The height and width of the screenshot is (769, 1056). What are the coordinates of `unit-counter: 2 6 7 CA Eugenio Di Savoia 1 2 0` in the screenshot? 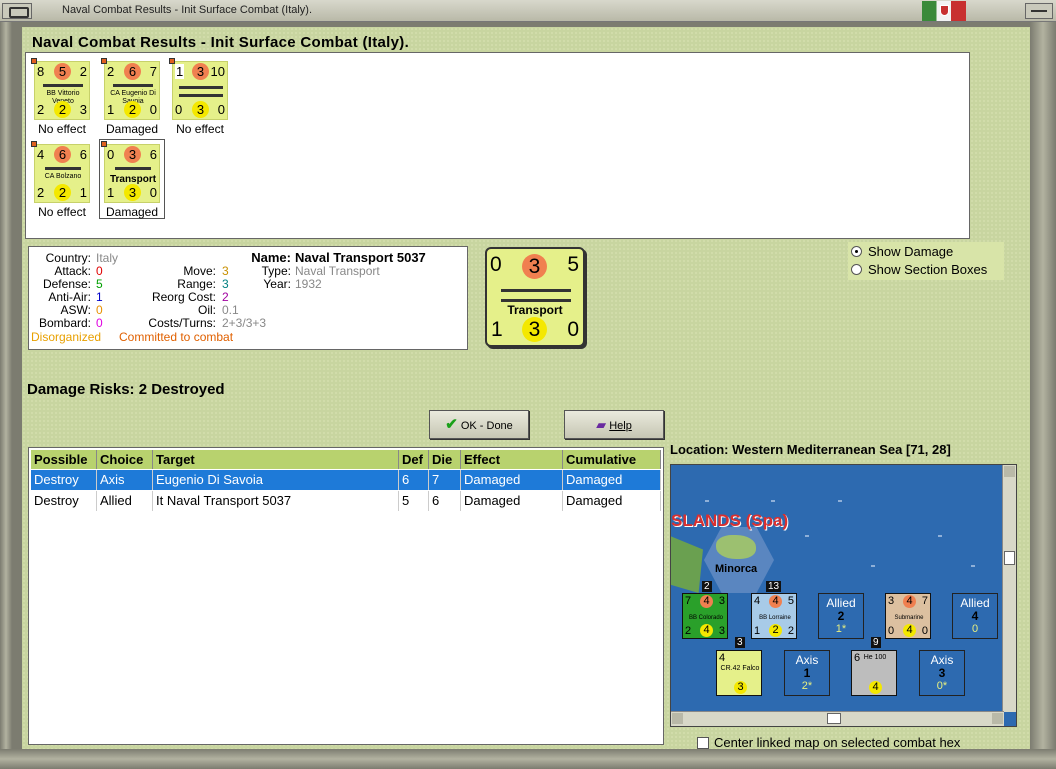 It's located at (130, 89).